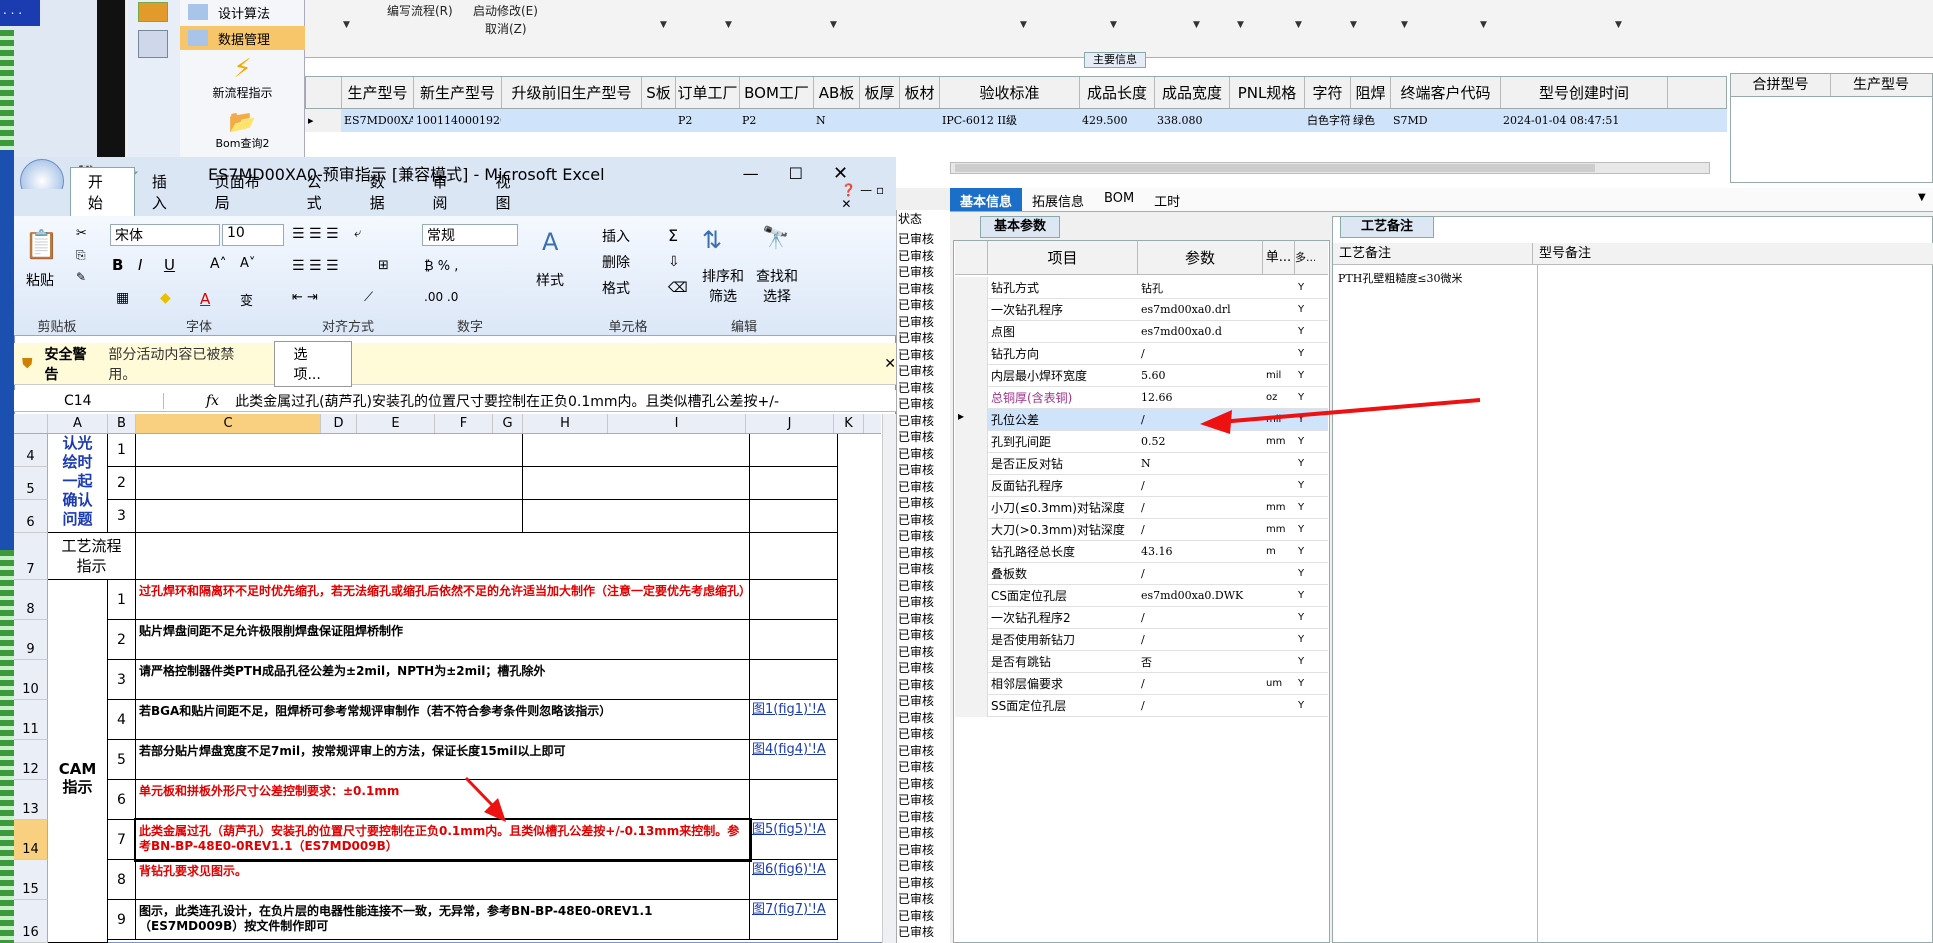  What do you see at coordinates (31, 600) in the screenshot?
I see `row-header: 8` at bounding box center [31, 600].